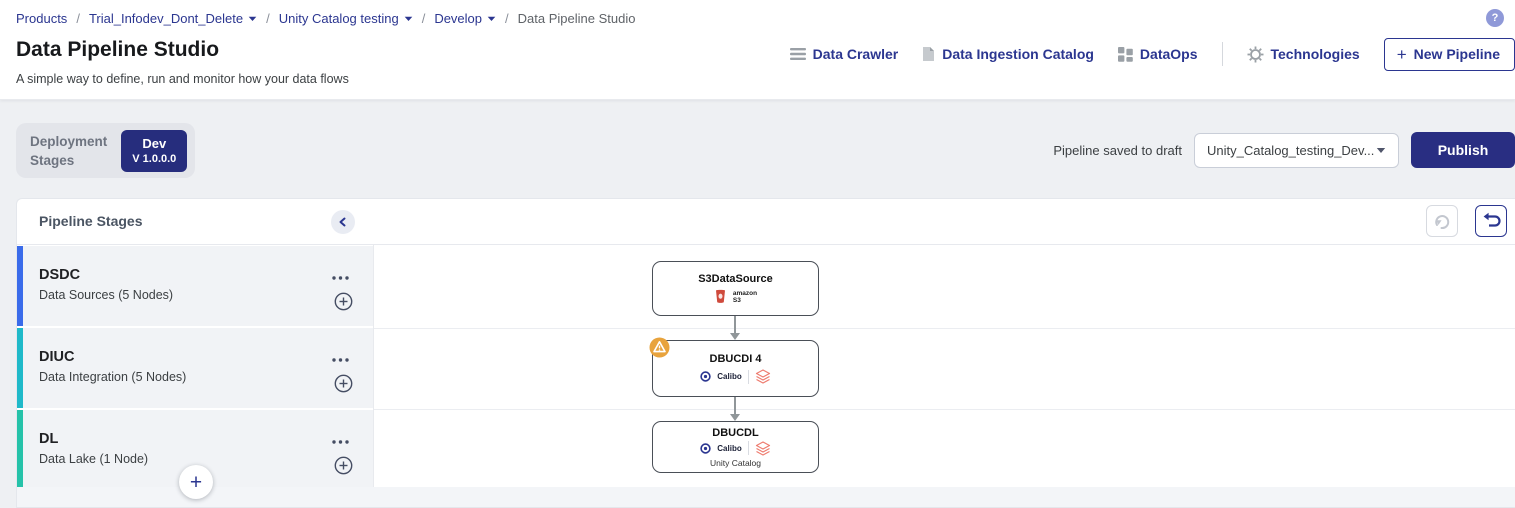  What do you see at coordinates (57, 357) in the screenshot?
I see `stage-code: DIUC` at bounding box center [57, 357].